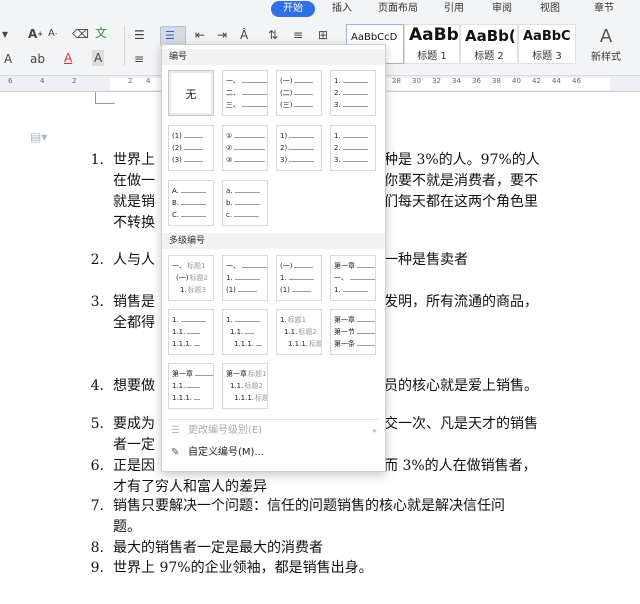 The height and width of the screenshot is (604, 640). I want to click on multilevel-option: (一) 1. (1), so click(299, 278).